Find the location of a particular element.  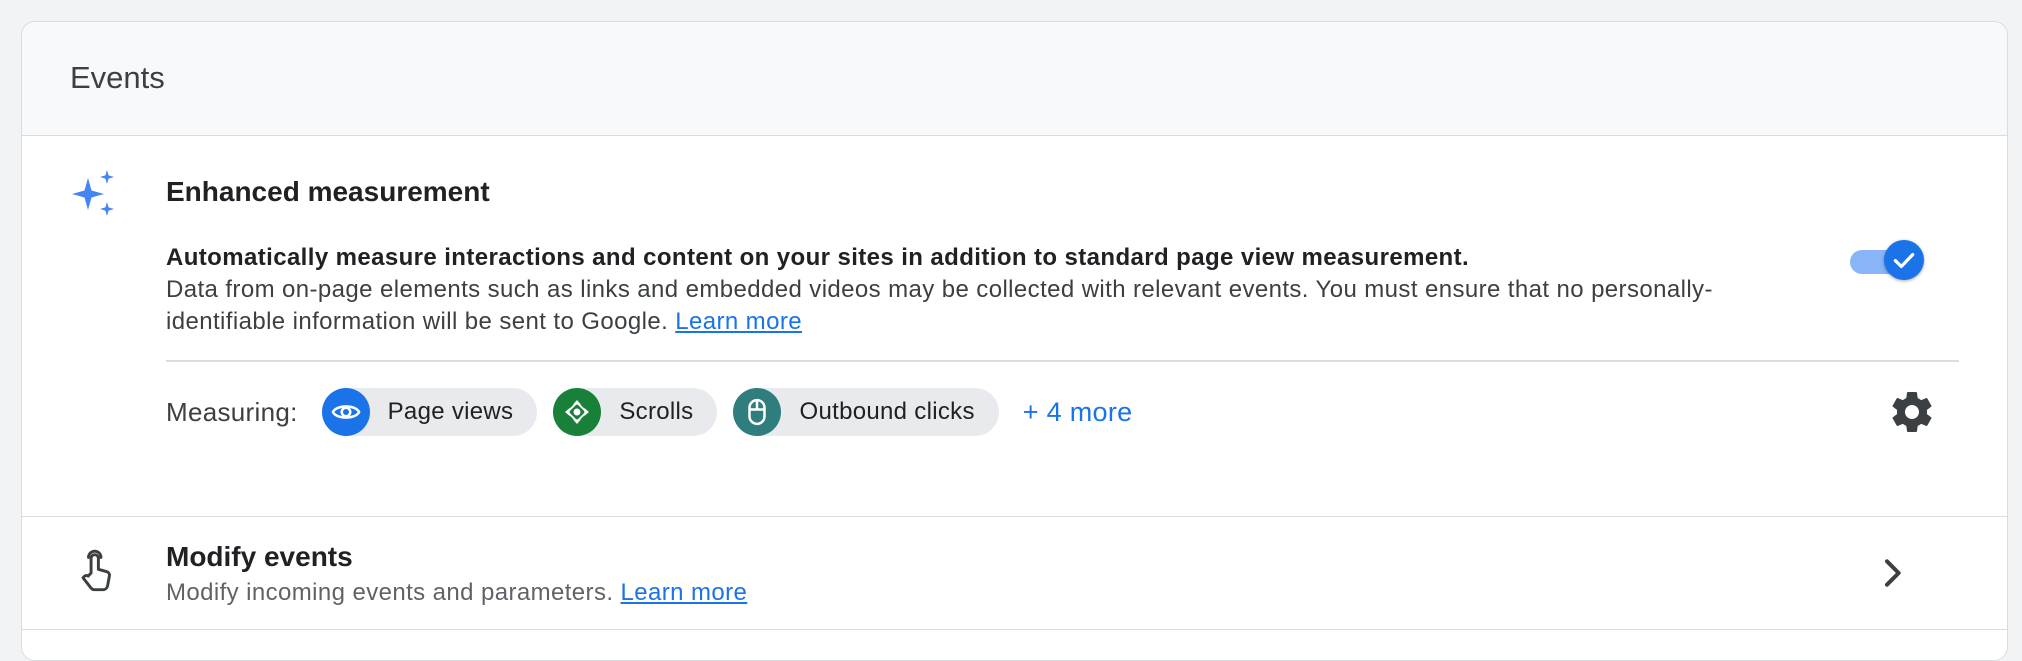

chip-outbound-clicks: Outbound clicks is located at coordinates (866, 412).